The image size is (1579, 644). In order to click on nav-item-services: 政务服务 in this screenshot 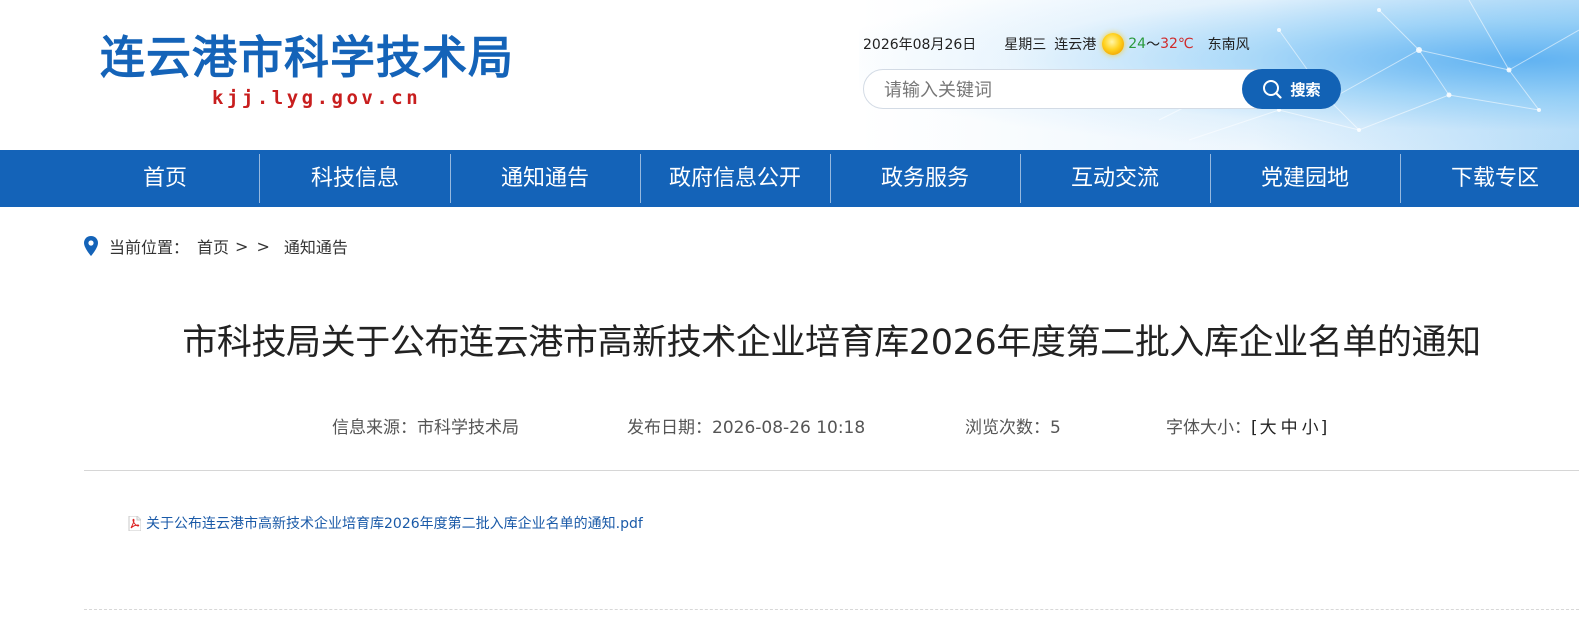, I will do `click(925, 178)`.